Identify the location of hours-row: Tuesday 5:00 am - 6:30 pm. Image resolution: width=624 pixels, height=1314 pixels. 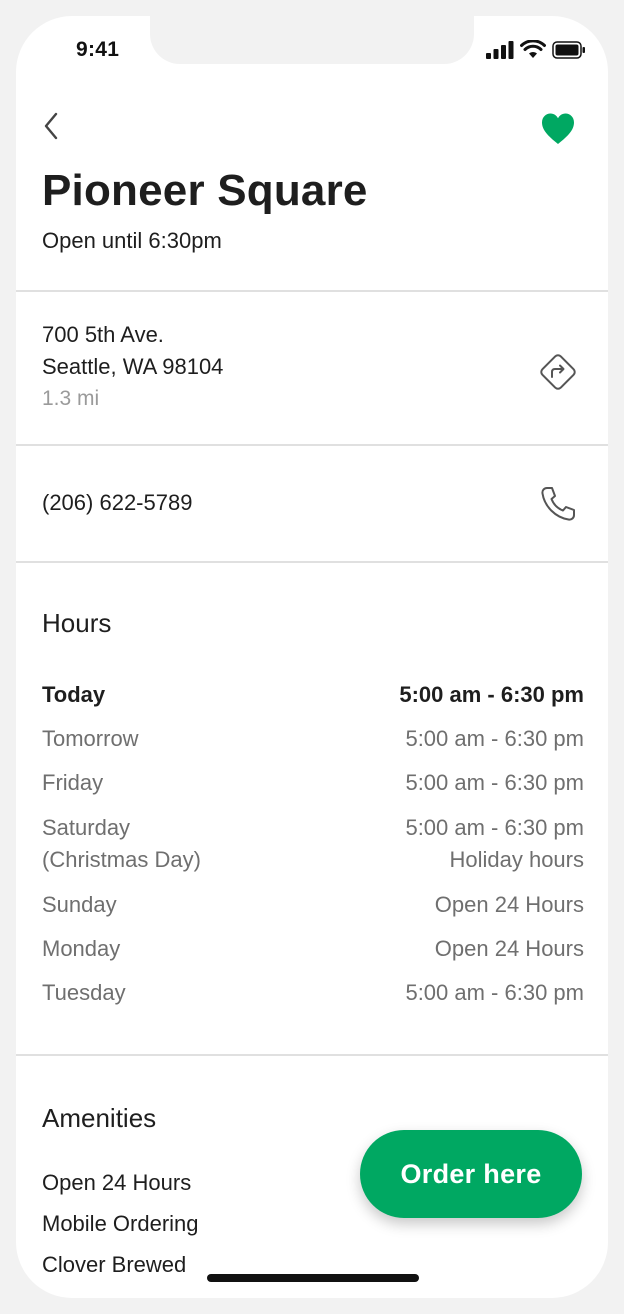
(313, 993).